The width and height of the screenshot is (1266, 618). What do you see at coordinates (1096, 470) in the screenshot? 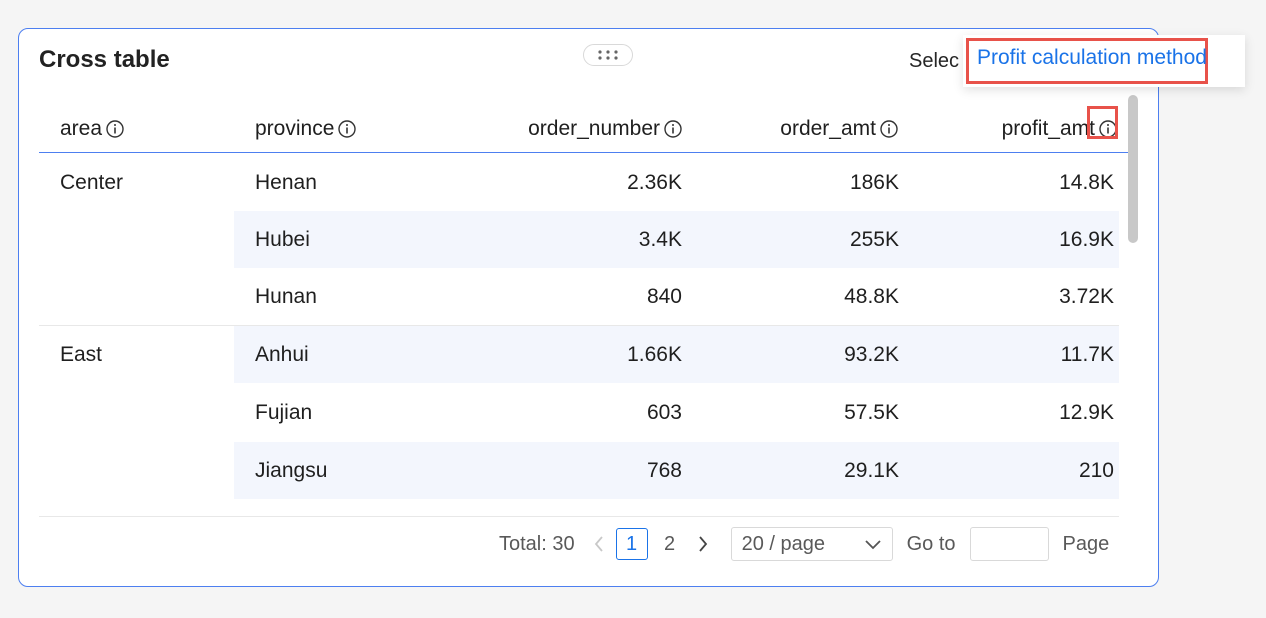
I see `profit-amt-cell: 210` at bounding box center [1096, 470].